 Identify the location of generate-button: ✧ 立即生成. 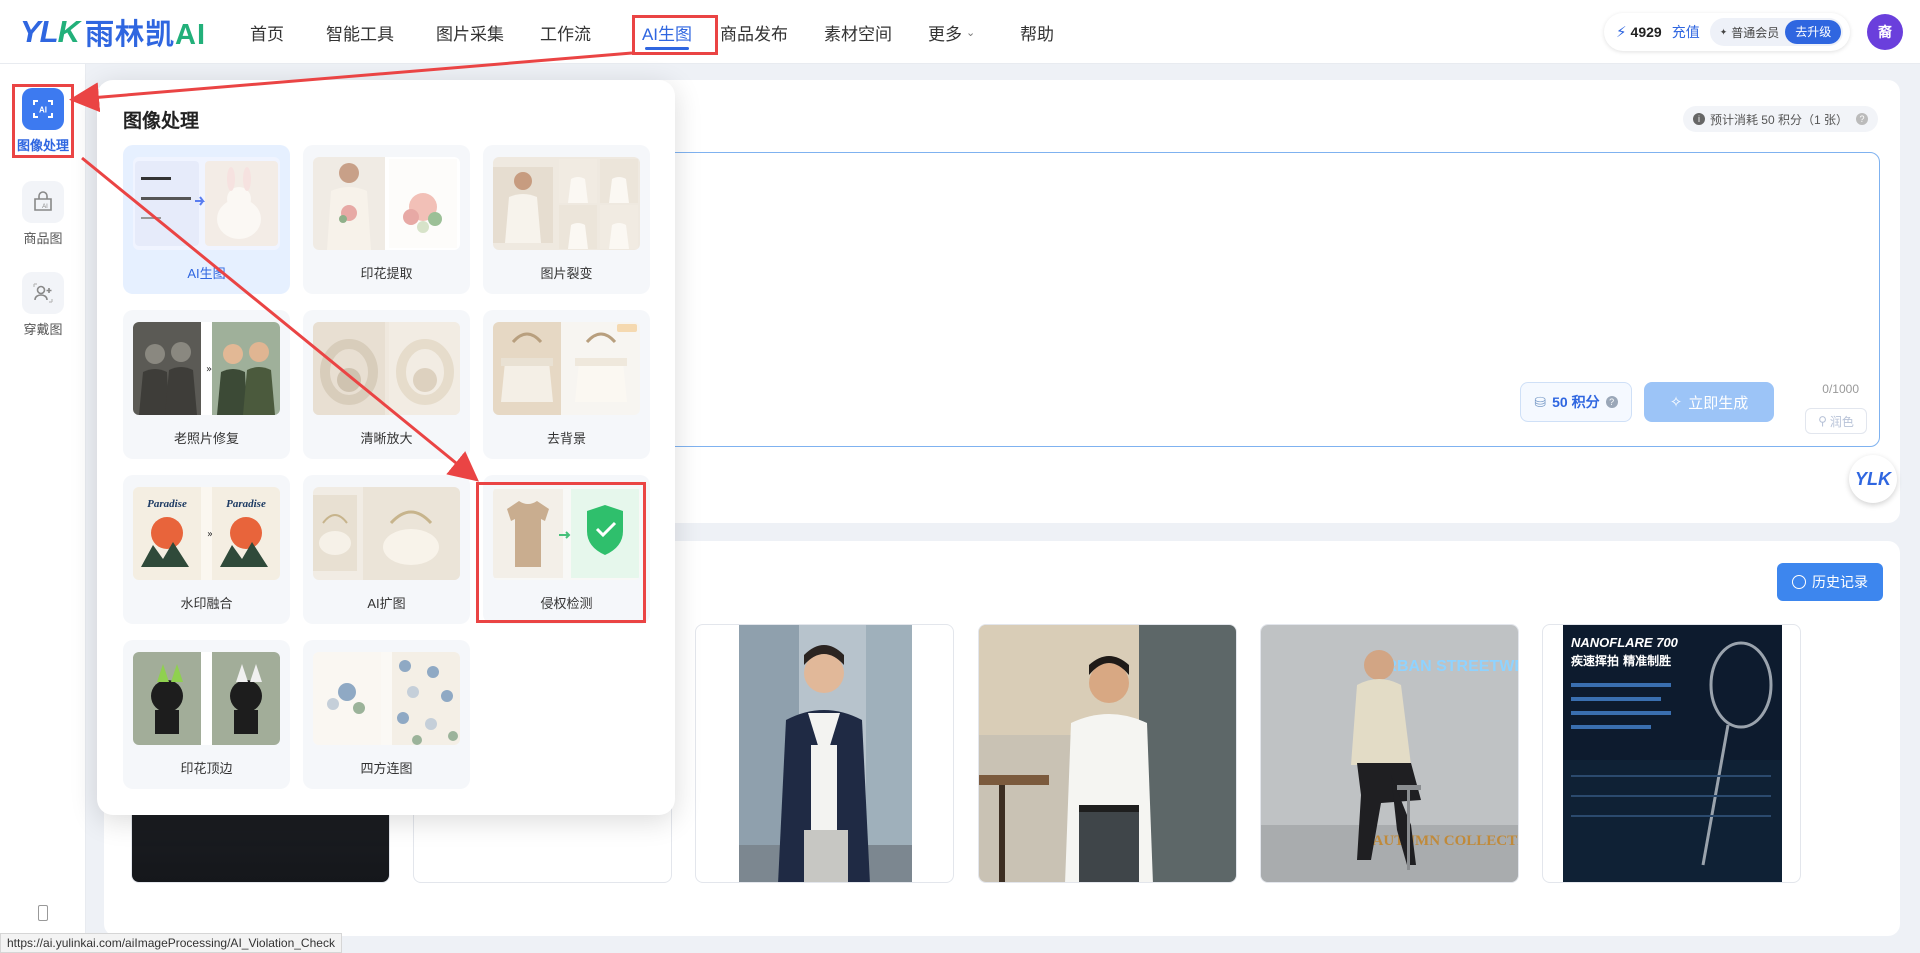
(1709, 402).